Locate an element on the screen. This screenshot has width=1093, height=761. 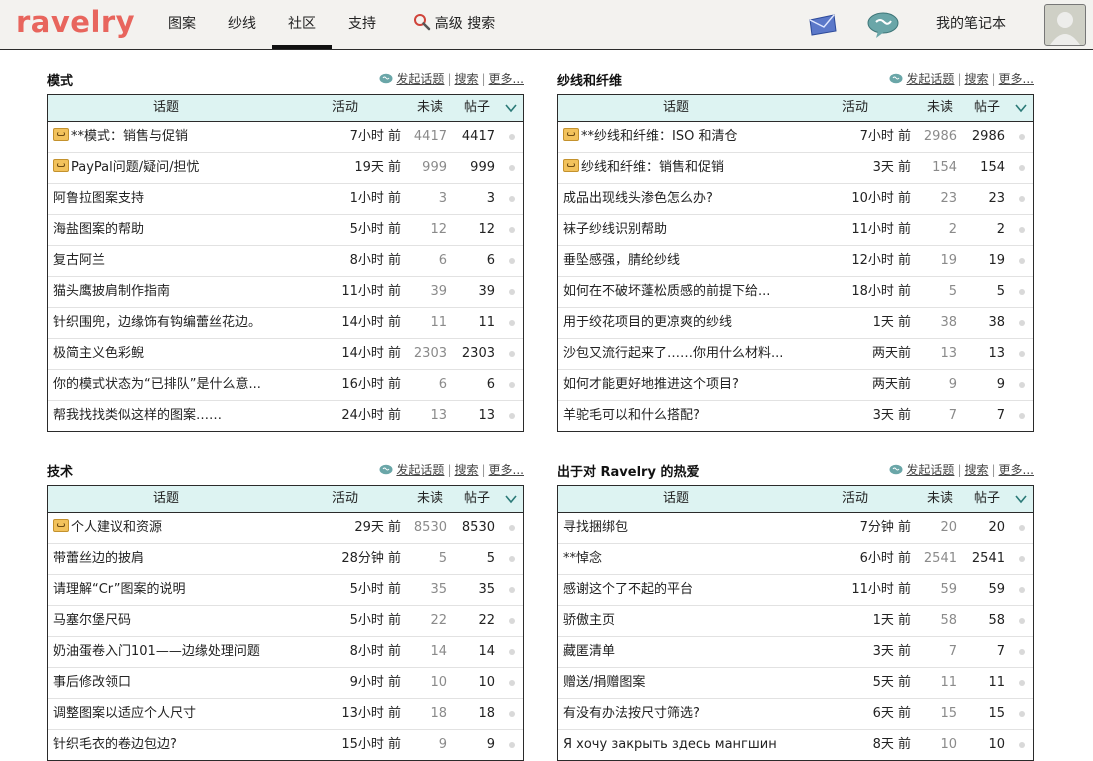
unread-count: 10 is located at coordinates (948, 745).